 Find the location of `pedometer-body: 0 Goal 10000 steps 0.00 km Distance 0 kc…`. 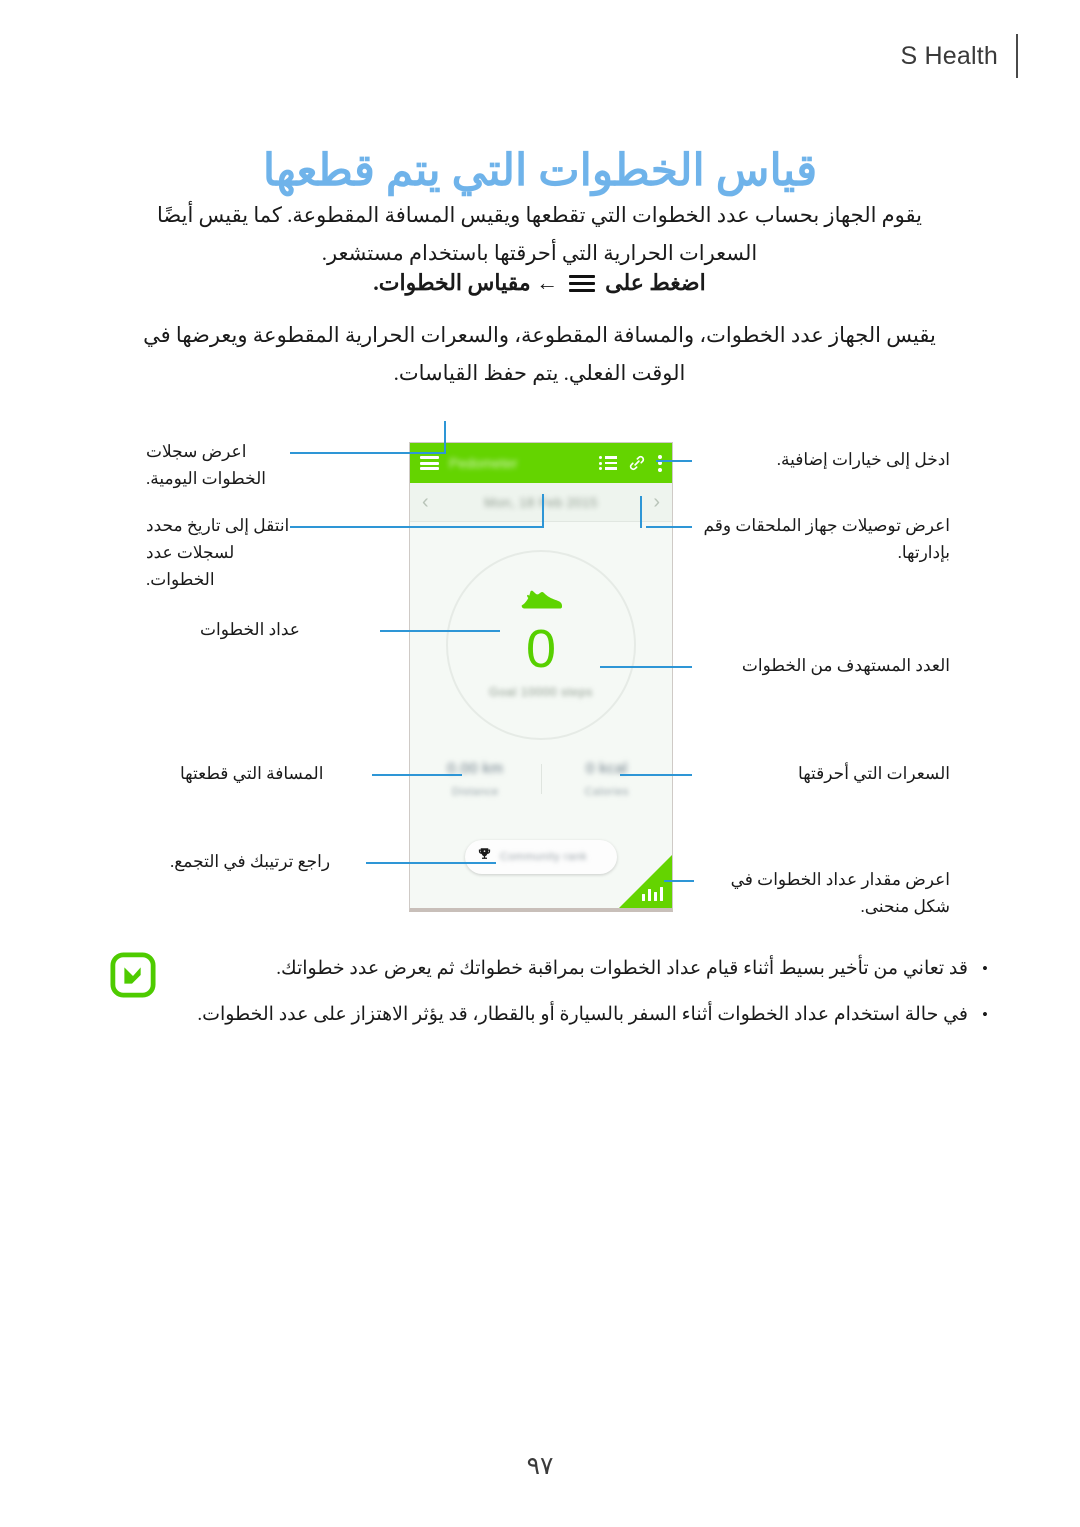

pedometer-body: 0 Goal 10000 steps 0.00 km Distance 0 kc… is located at coordinates (541, 715).